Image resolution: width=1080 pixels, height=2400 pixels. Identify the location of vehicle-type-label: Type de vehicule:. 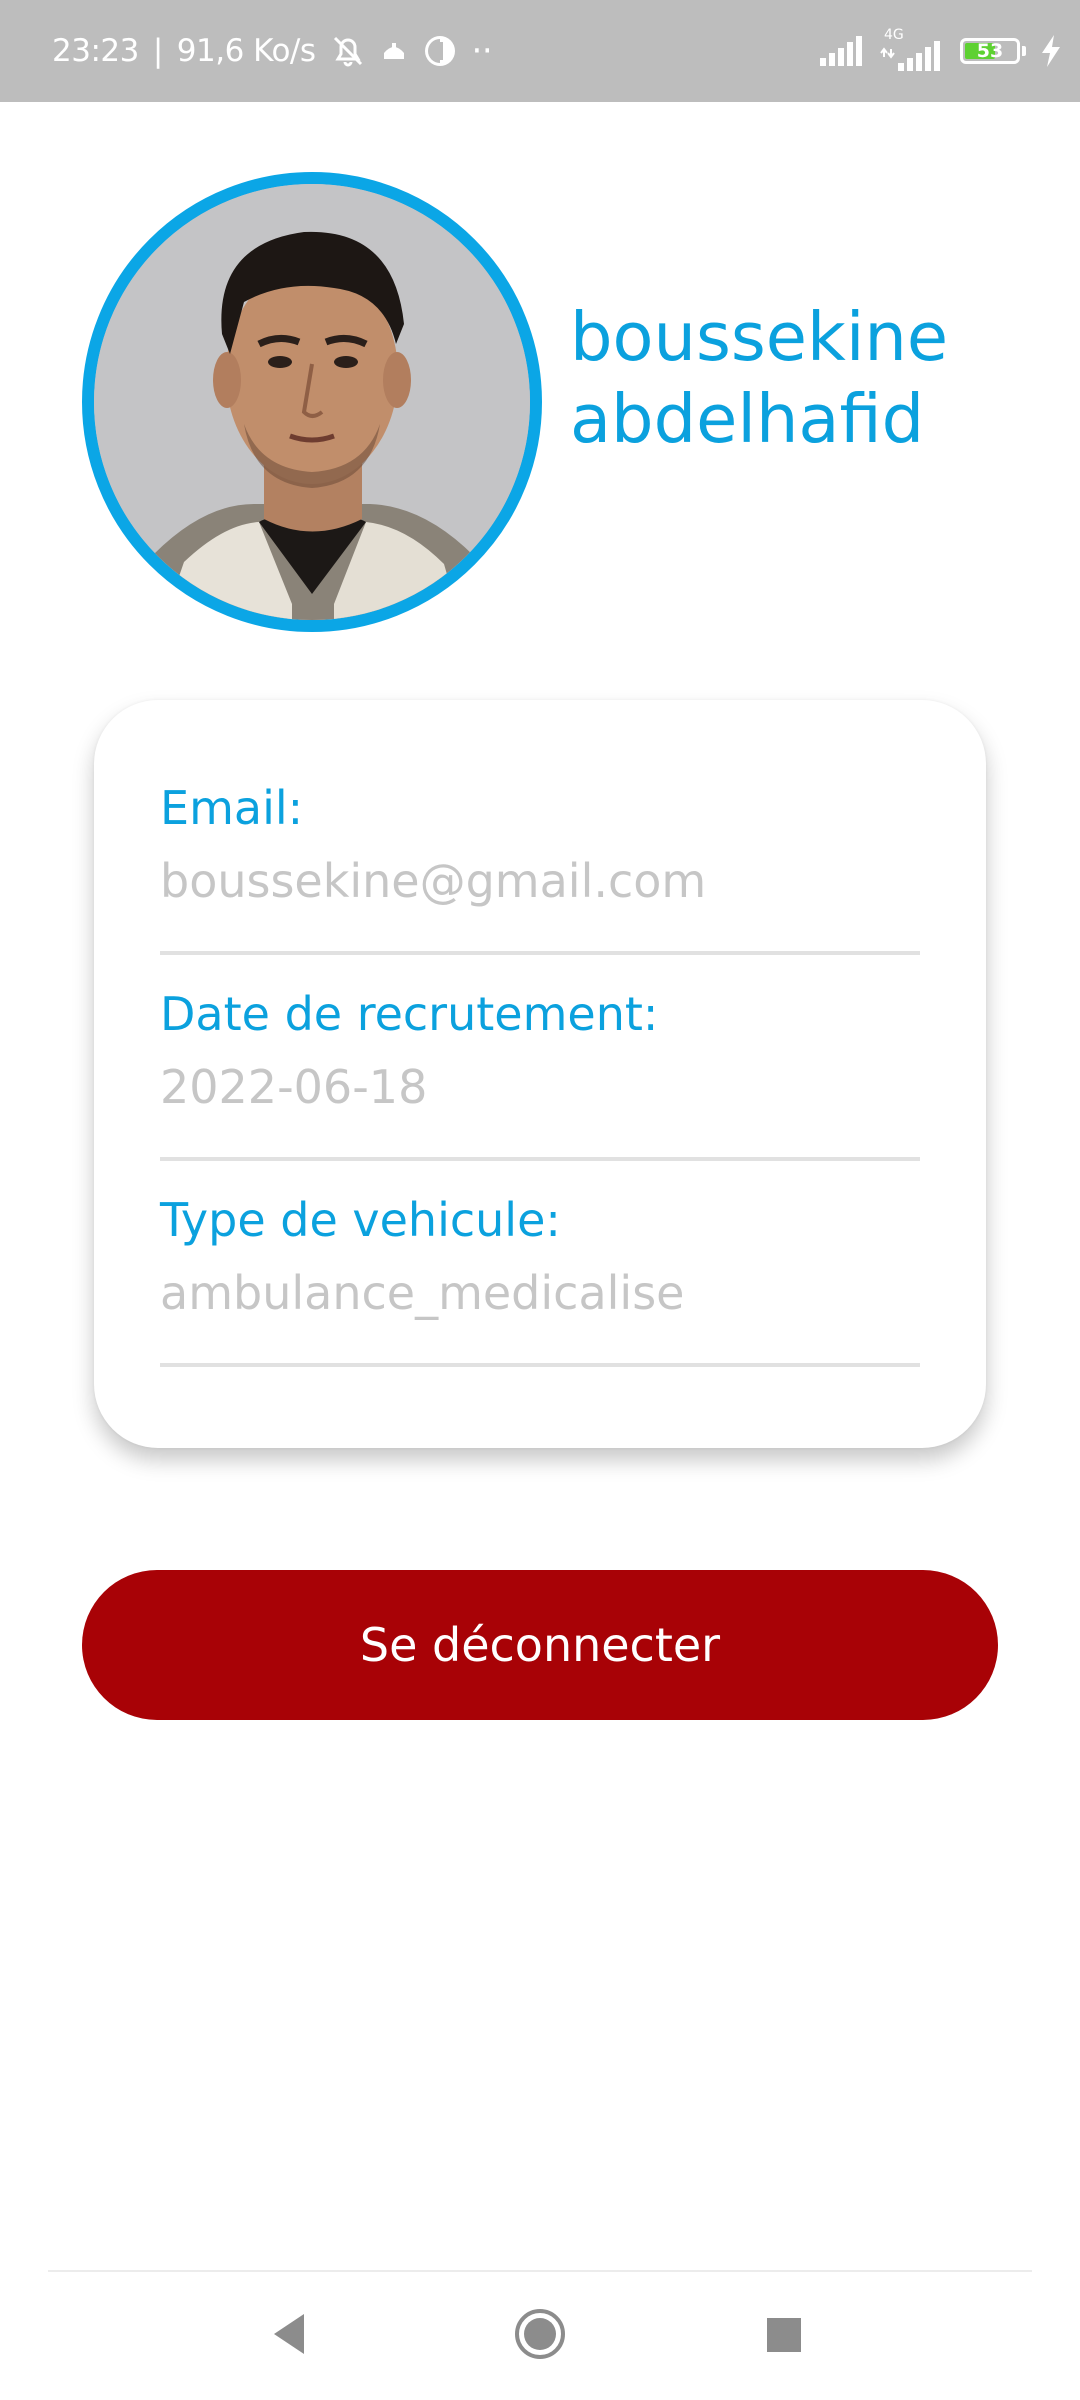
(360, 1220).